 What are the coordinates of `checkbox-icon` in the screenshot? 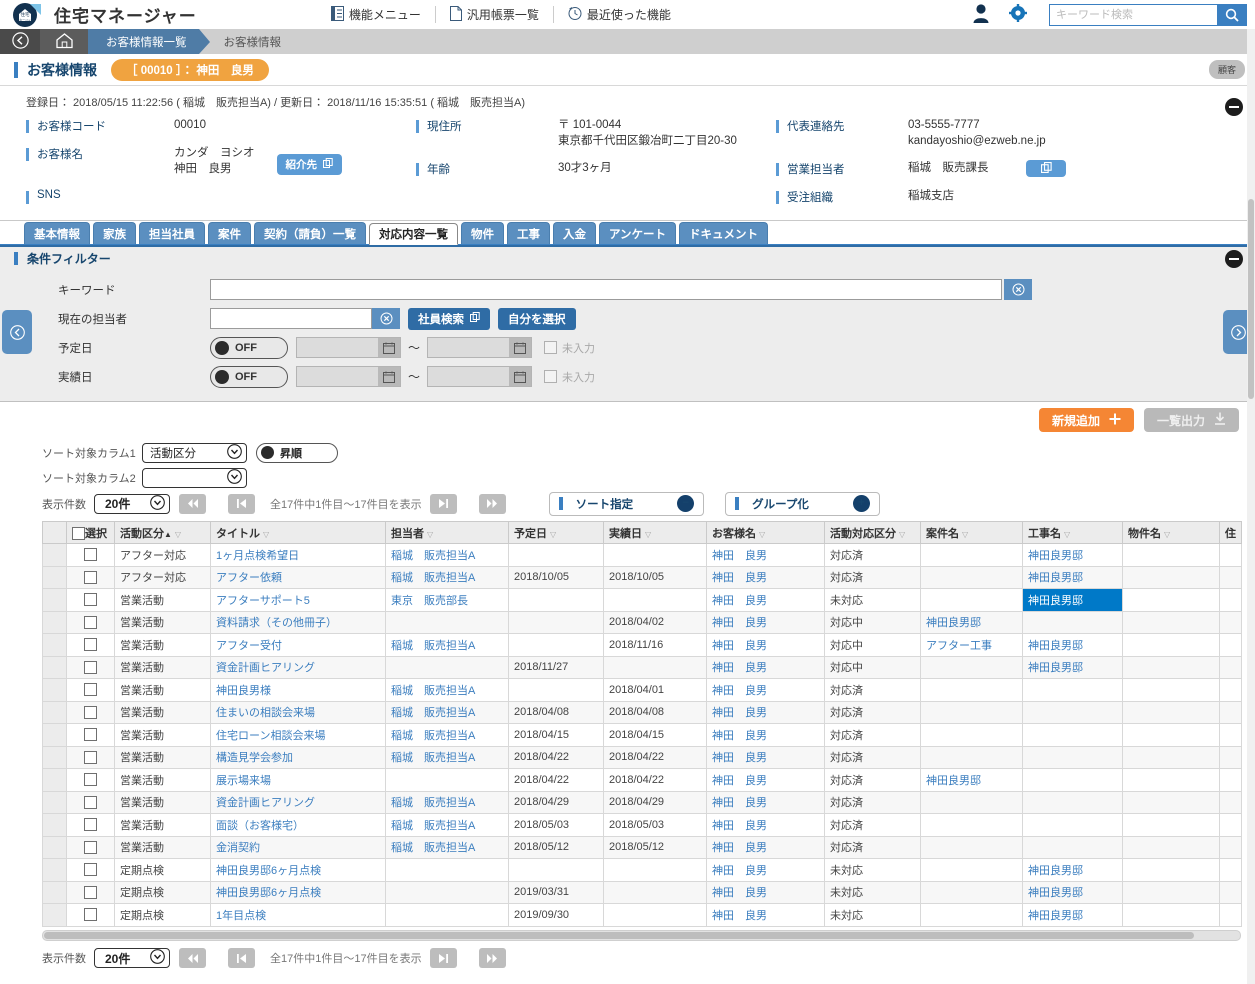 It's located at (551, 347).